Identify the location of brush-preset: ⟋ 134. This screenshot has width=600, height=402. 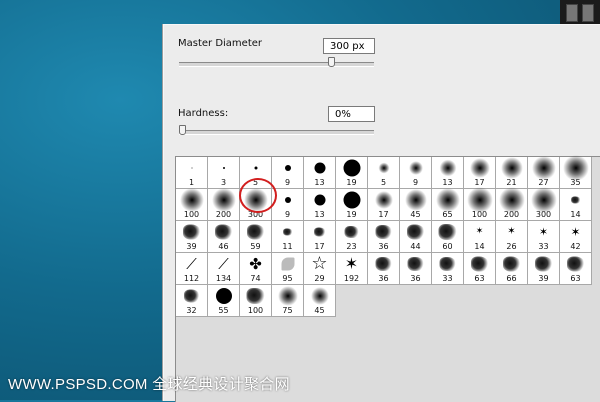
(224, 269).